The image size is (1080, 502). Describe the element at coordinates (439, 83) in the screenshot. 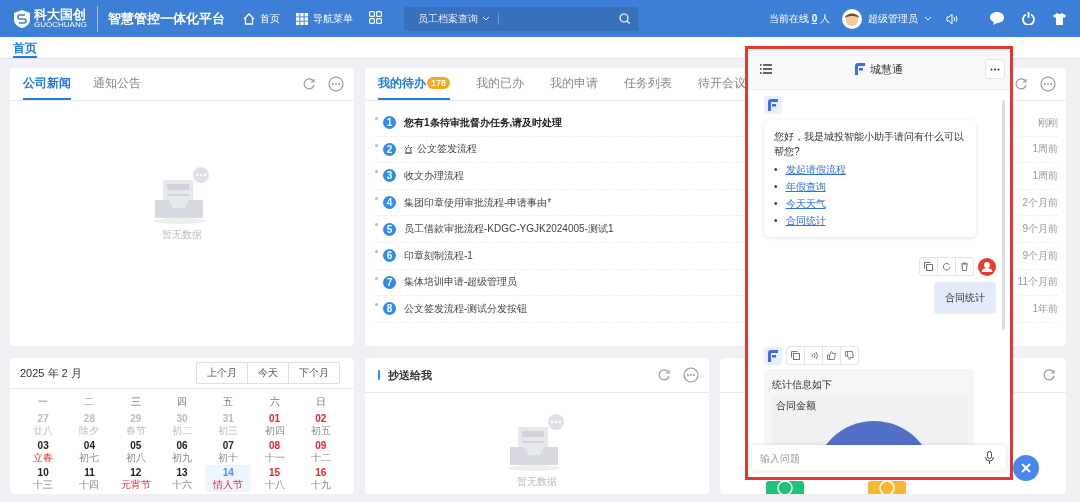

I see `count-badge: 178` at that location.